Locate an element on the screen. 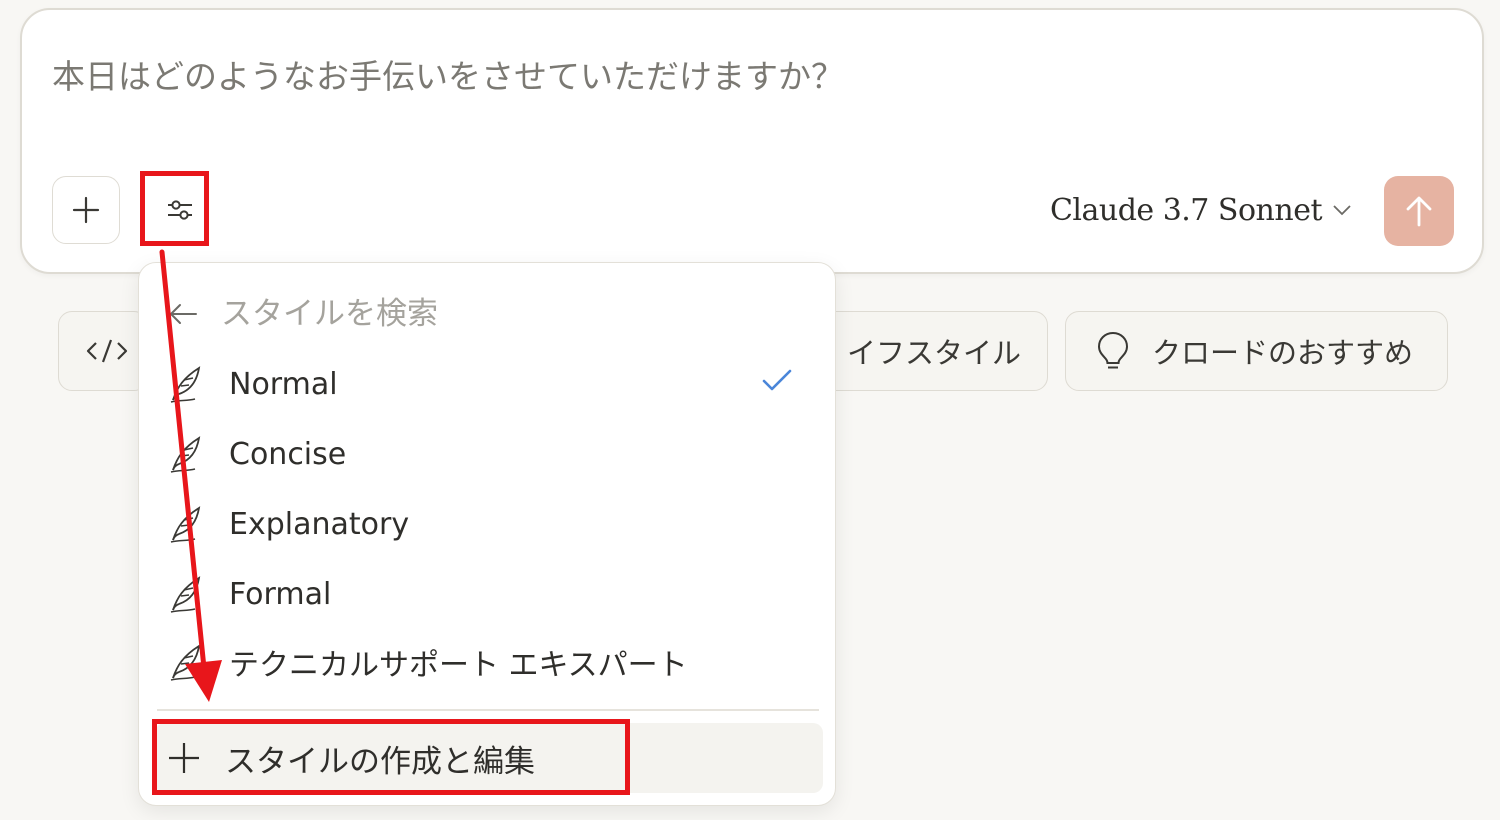 Image resolution: width=1500 pixels, height=820 pixels. lightbulb-icon is located at coordinates (1113, 350).